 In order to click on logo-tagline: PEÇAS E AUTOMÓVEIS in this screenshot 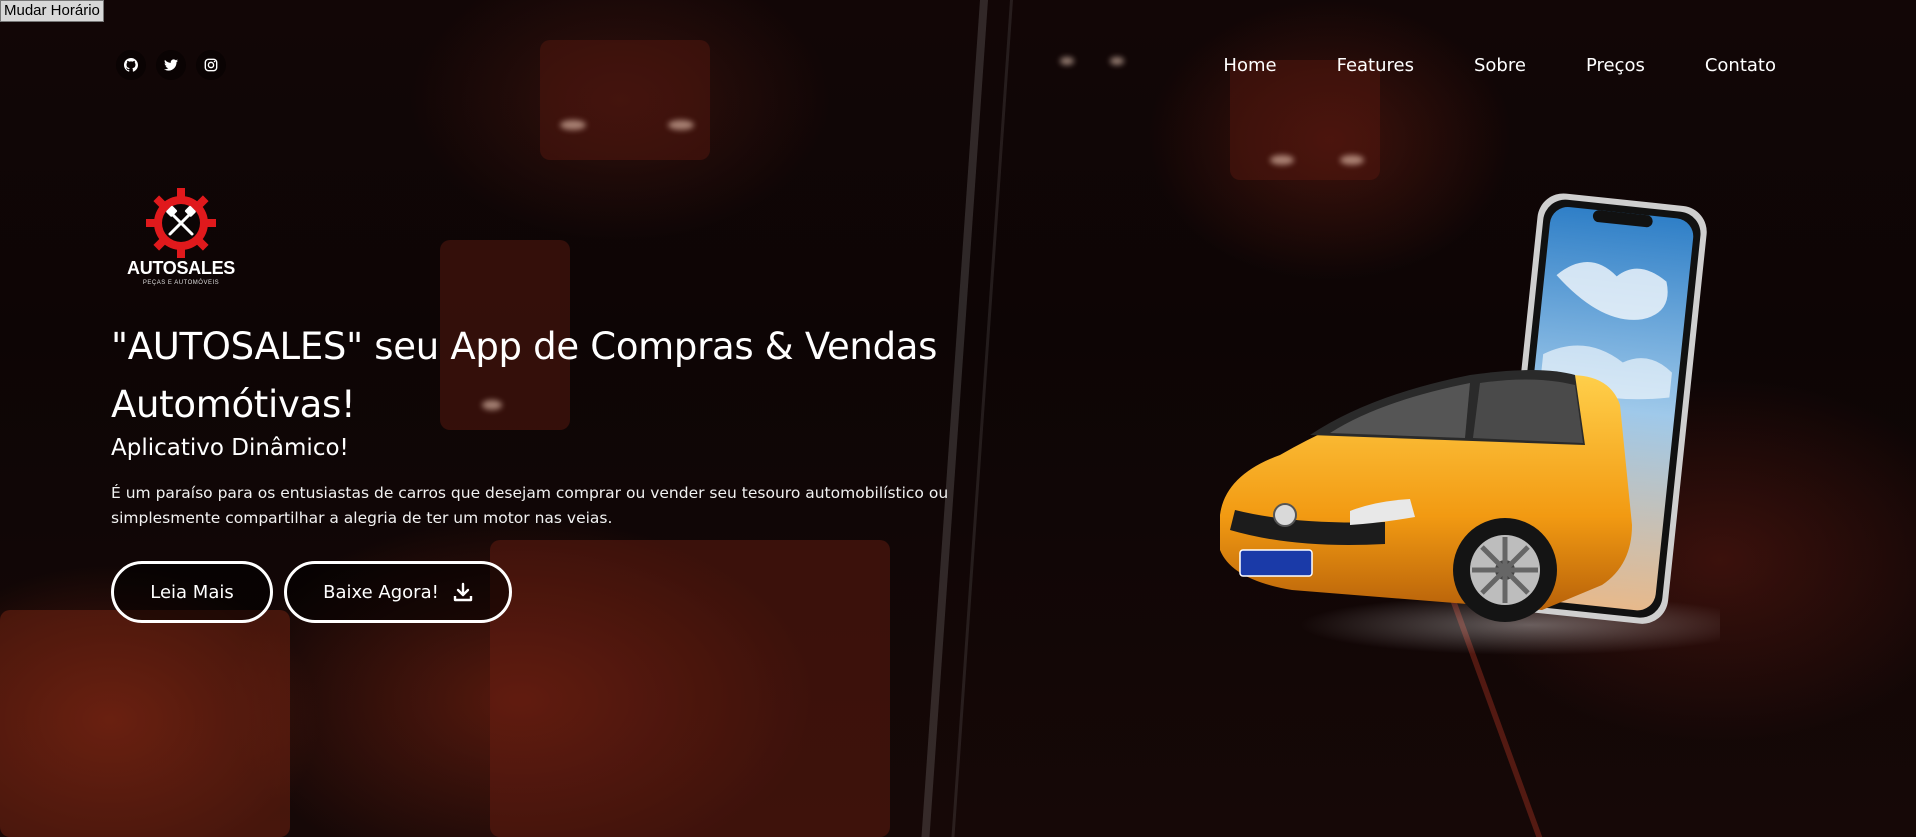, I will do `click(181, 283)`.